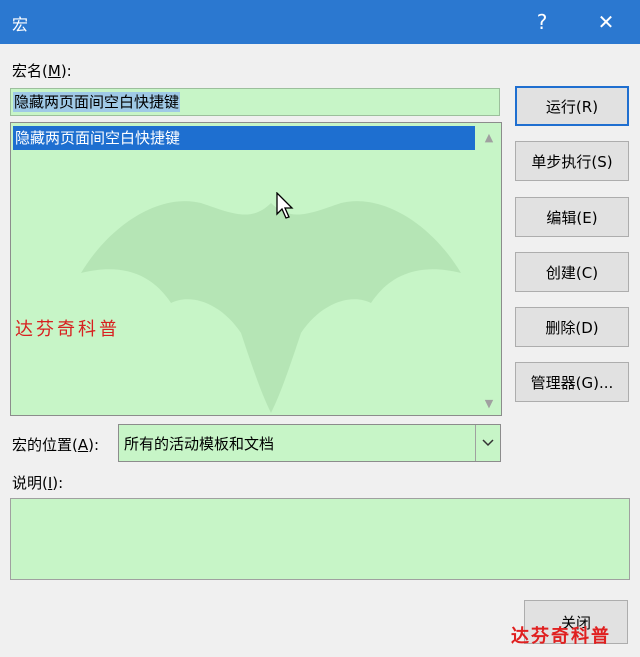 The image size is (640, 657). I want to click on macro-name-value: 隐藏两页面间空白快捷键, so click(97, 102).